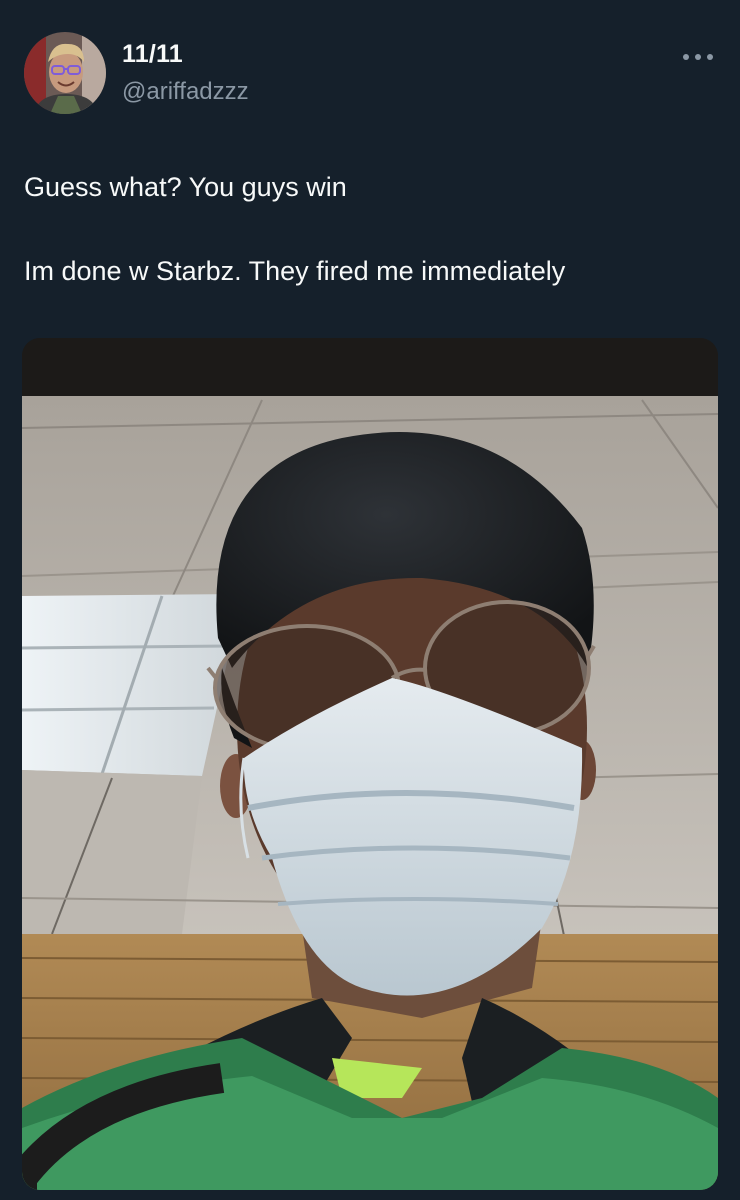 This screenshot has width=740, height=1200. I want to click on tweet-text-line: Guess what? You guys win, so click(185, 187).